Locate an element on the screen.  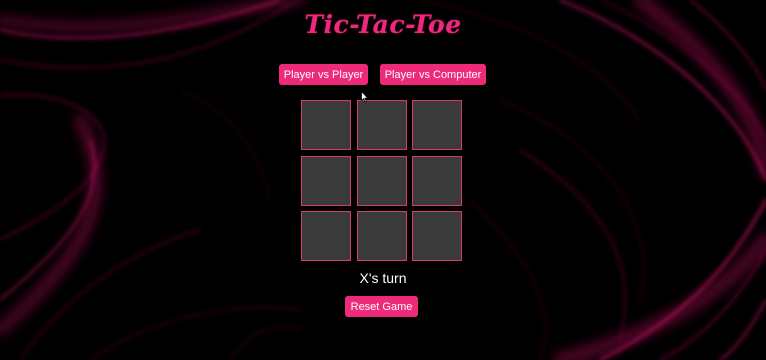
game-board is located at coordinates (383, 181).